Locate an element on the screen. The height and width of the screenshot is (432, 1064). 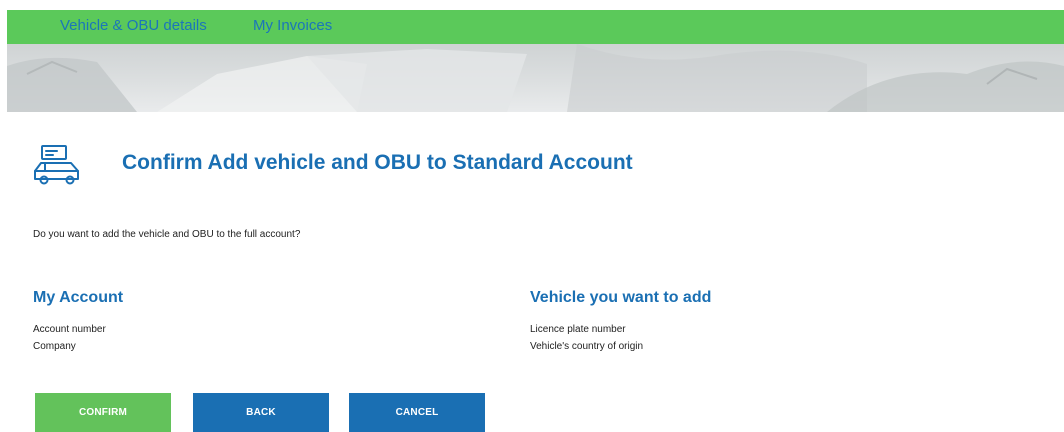
licence-plate-number-label: Licence plate number is located at coordinates (578, 329).